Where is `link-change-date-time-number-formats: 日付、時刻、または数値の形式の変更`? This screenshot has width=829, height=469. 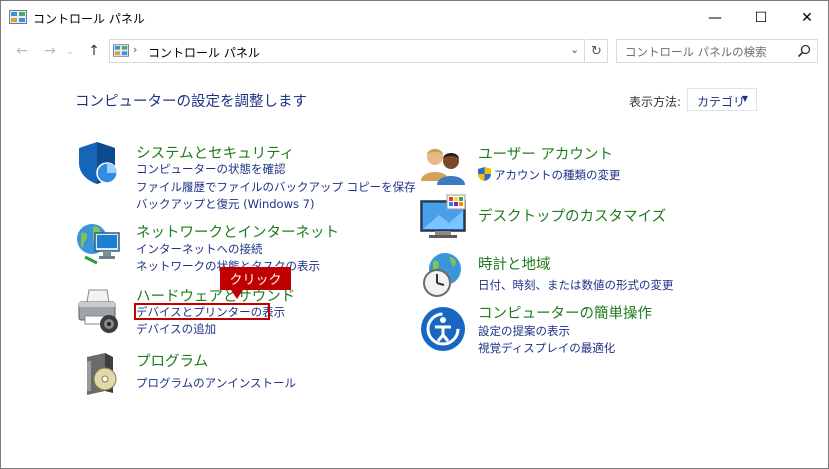 link-change-date-time-number-formats: 日付、時刻、または数値の形式の変更 is located at coordinates (576, 285).